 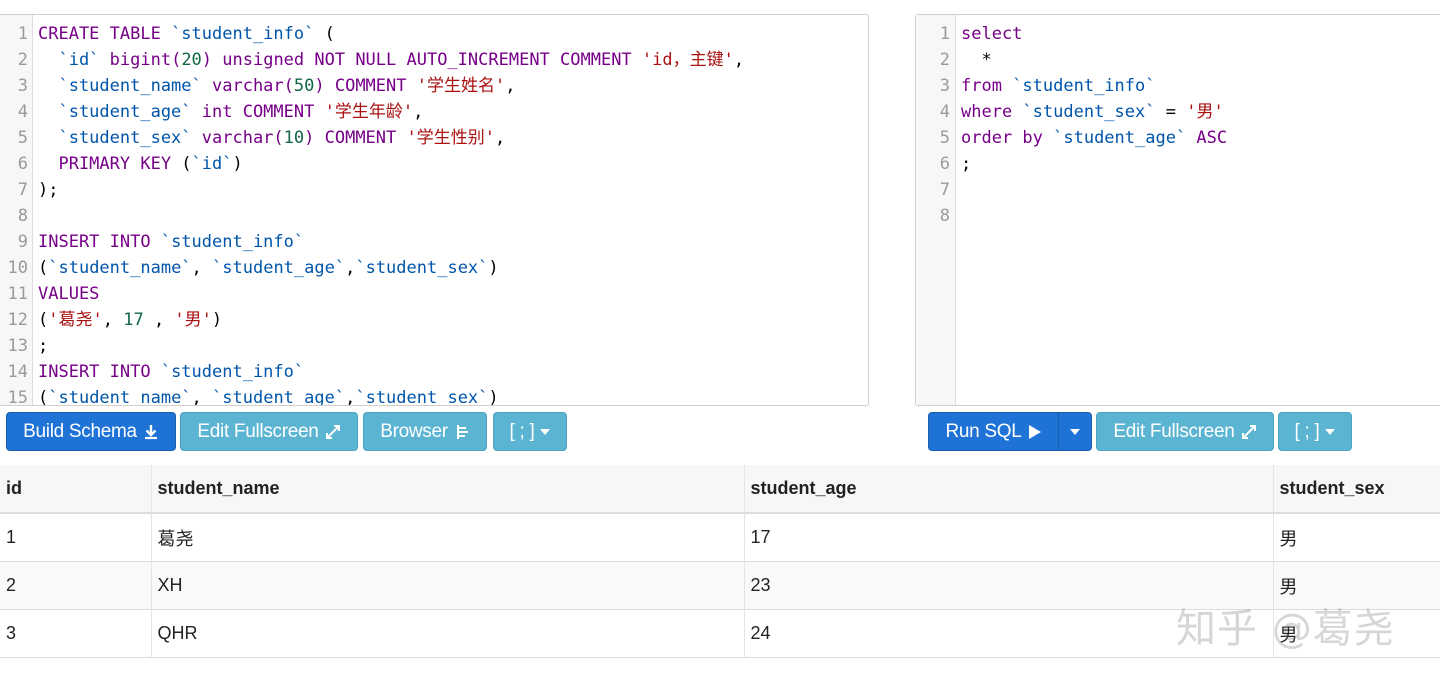 I want to click on code-line: 7);, so click(x=434, y=190).